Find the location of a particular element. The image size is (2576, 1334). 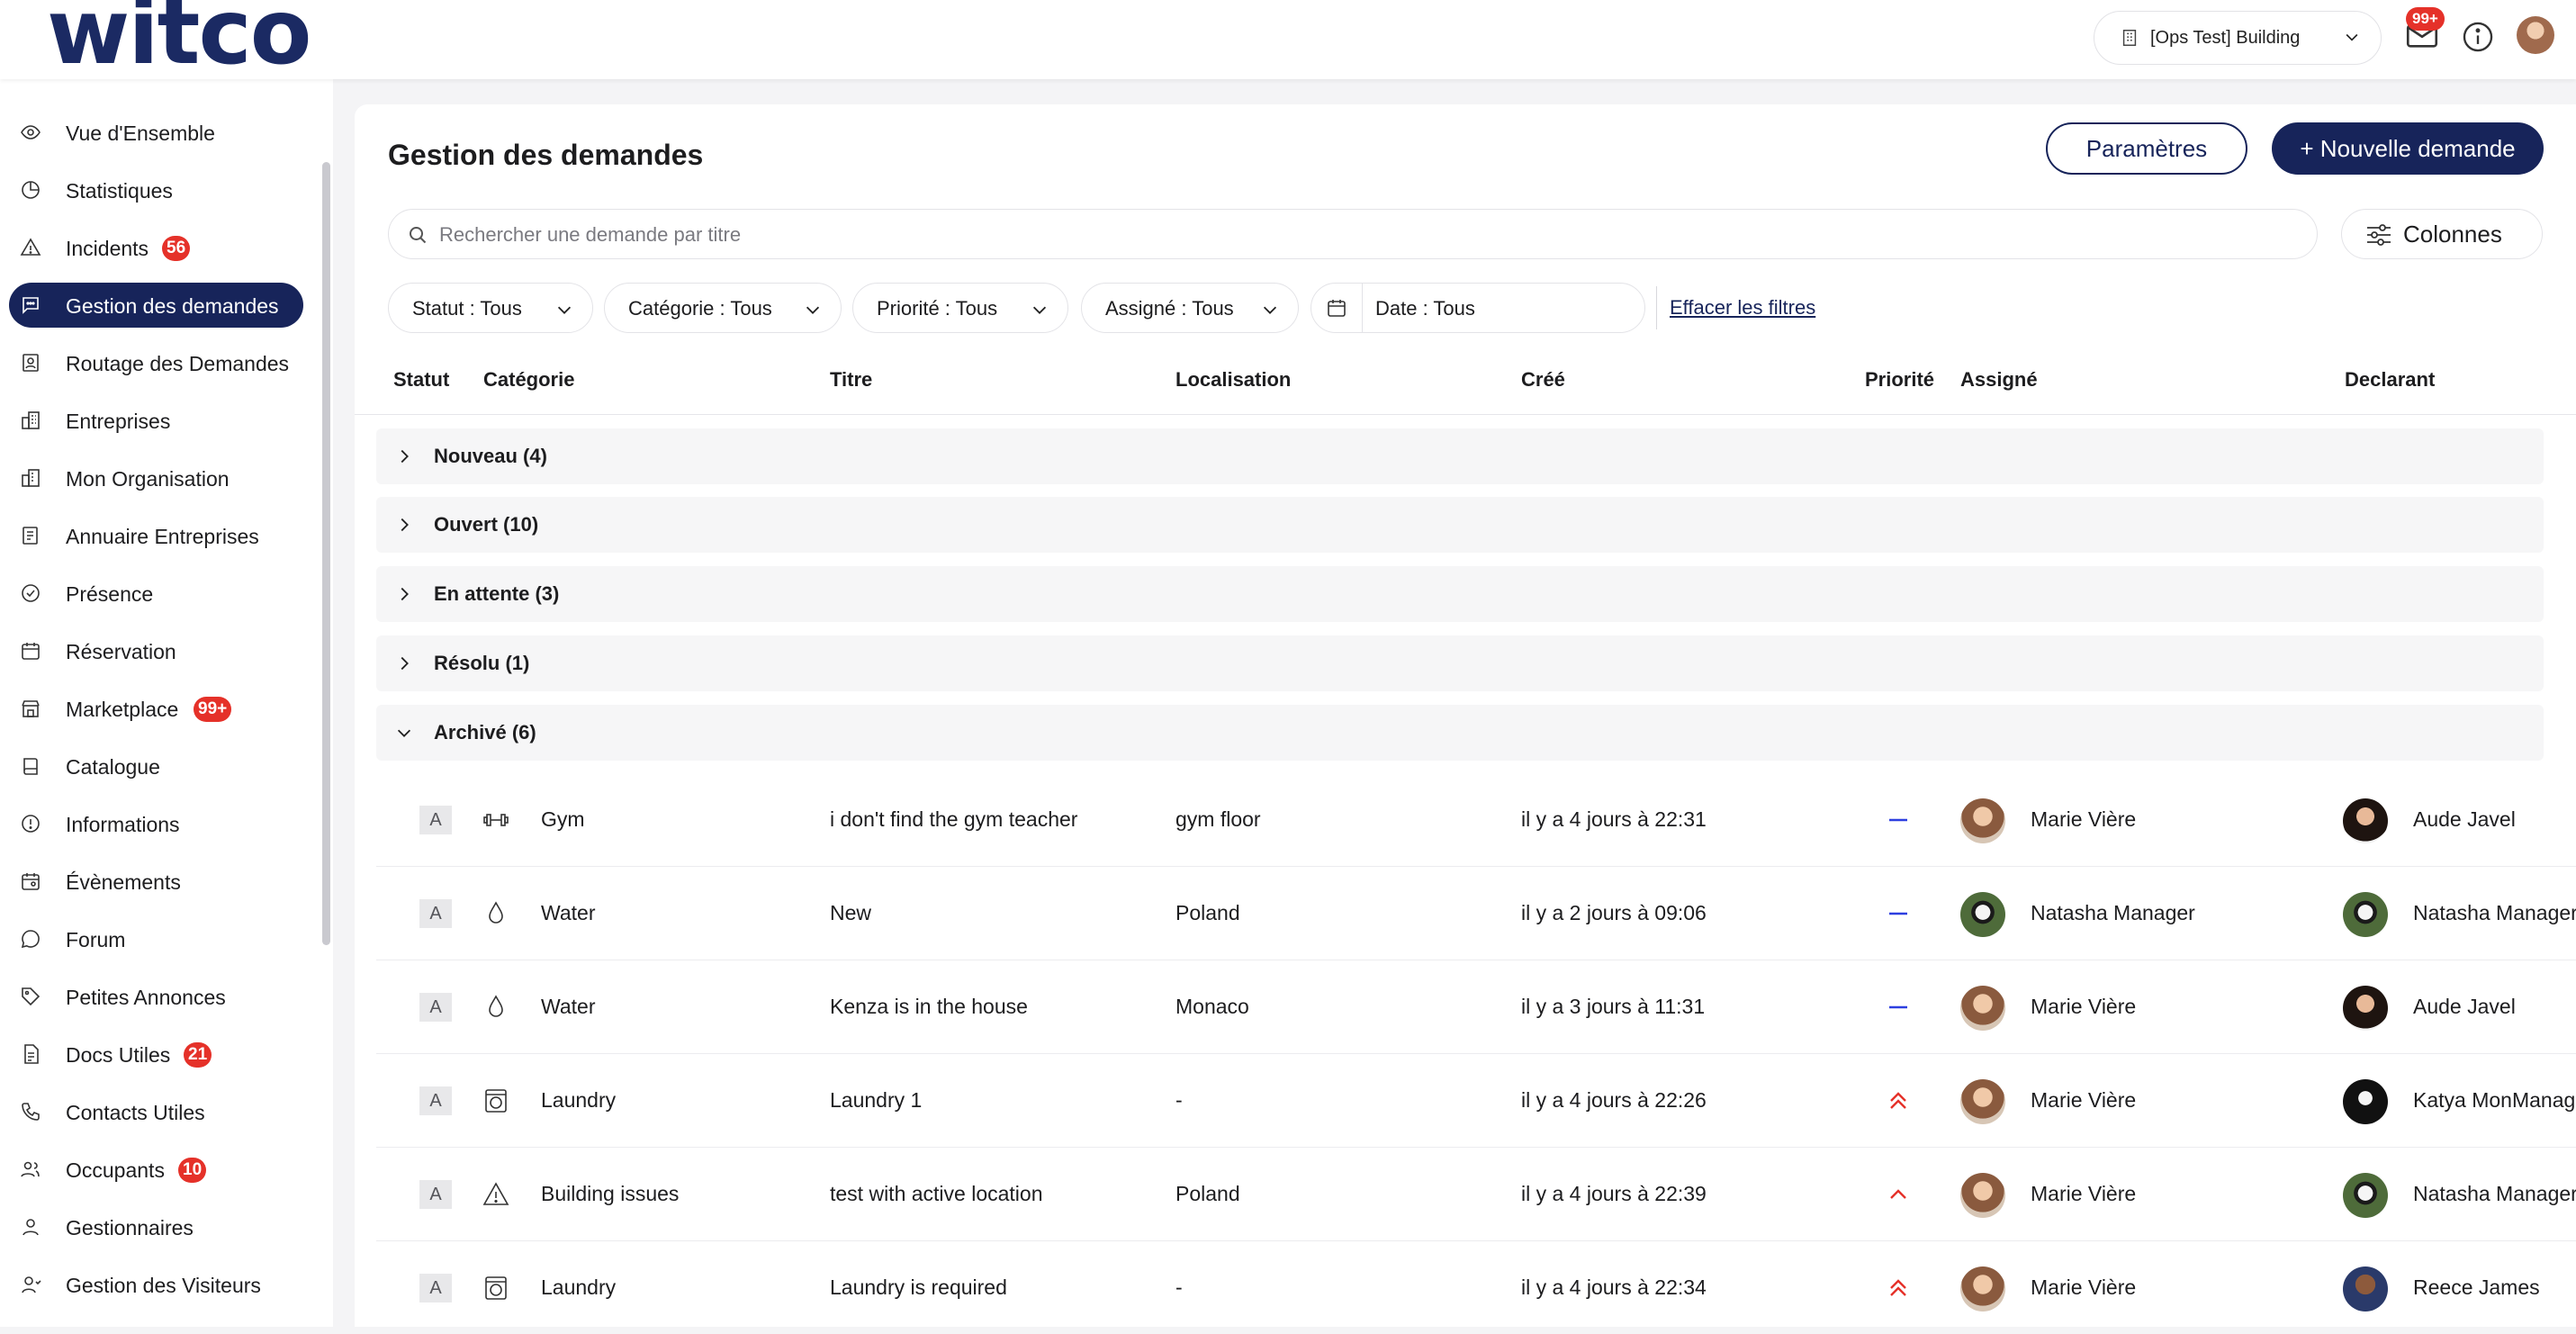

calendar-icon is located at coordinates (31, 651).